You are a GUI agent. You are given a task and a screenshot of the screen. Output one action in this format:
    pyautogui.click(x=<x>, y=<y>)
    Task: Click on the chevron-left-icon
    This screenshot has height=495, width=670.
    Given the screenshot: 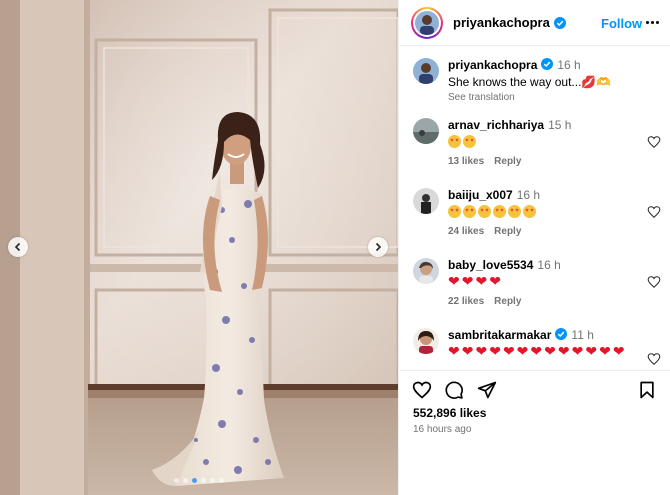 What is the action you would take?
    pyautogui.click(x=17, y=247)
    